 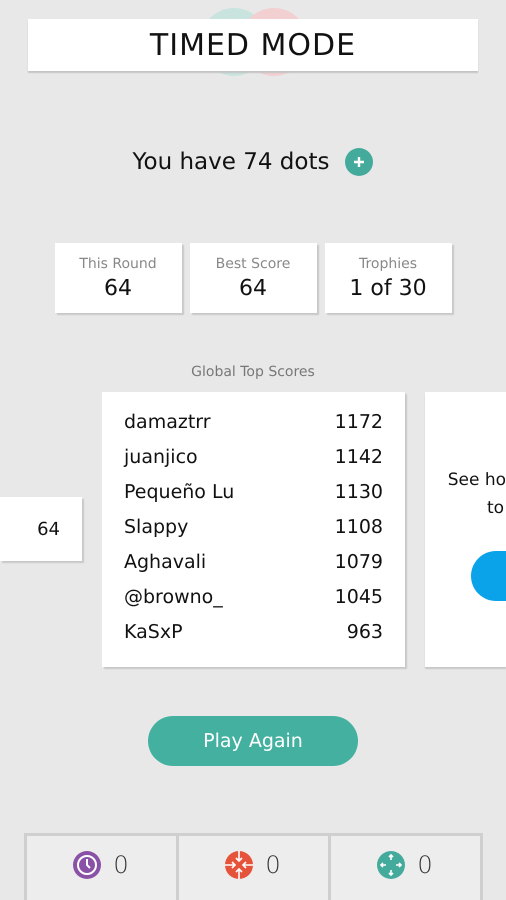 I want to click on leaderboard-title: Global Top Scores, so click(x=253, y=372).